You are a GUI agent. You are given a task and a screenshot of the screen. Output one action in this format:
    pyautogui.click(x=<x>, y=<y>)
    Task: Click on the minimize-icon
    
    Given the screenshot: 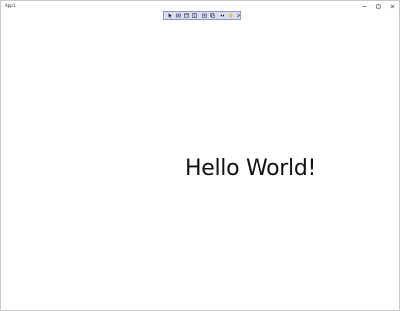 What is the action you would take?
    pyautogui.click(x=364, y=6)
    